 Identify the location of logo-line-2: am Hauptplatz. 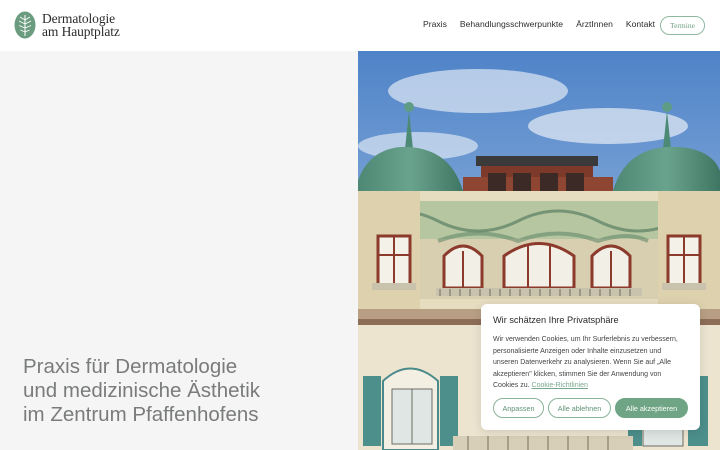
(81, 31).